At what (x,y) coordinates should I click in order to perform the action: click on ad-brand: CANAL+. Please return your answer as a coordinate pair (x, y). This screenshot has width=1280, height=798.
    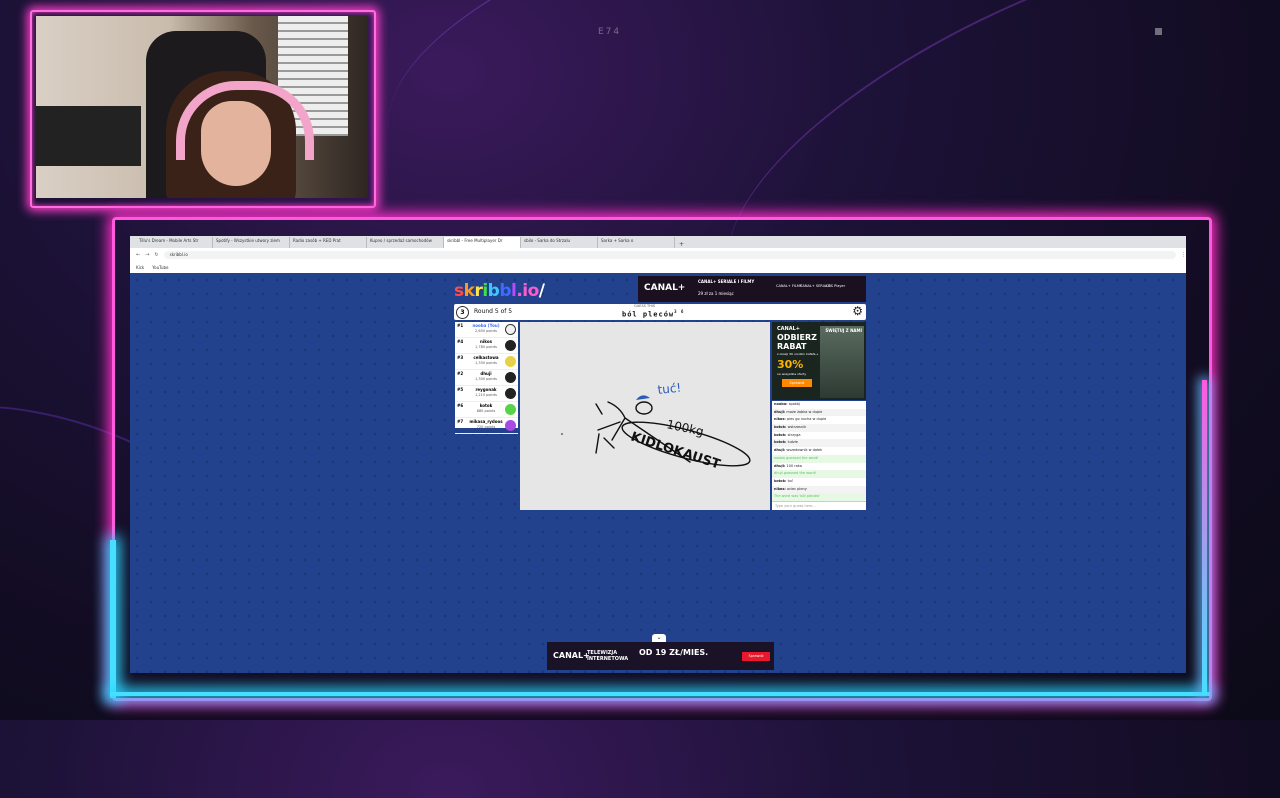
    Looking at the image, I should click on (665, 288).